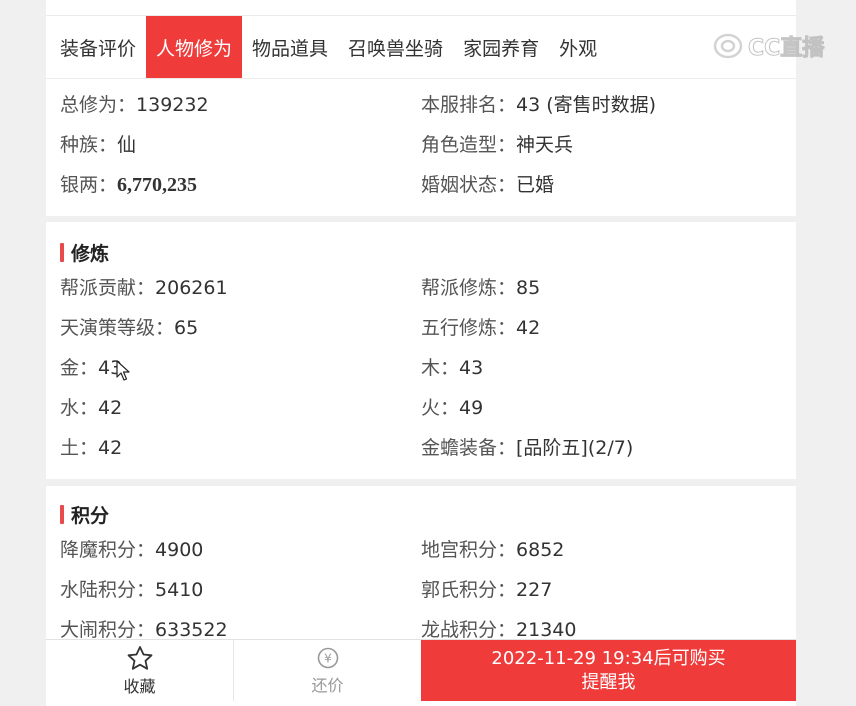 This screenshot has height=706, width=856. I want to click on purchase-time-text: 2022-11-29 19:34后可购买, so click(608, 658).